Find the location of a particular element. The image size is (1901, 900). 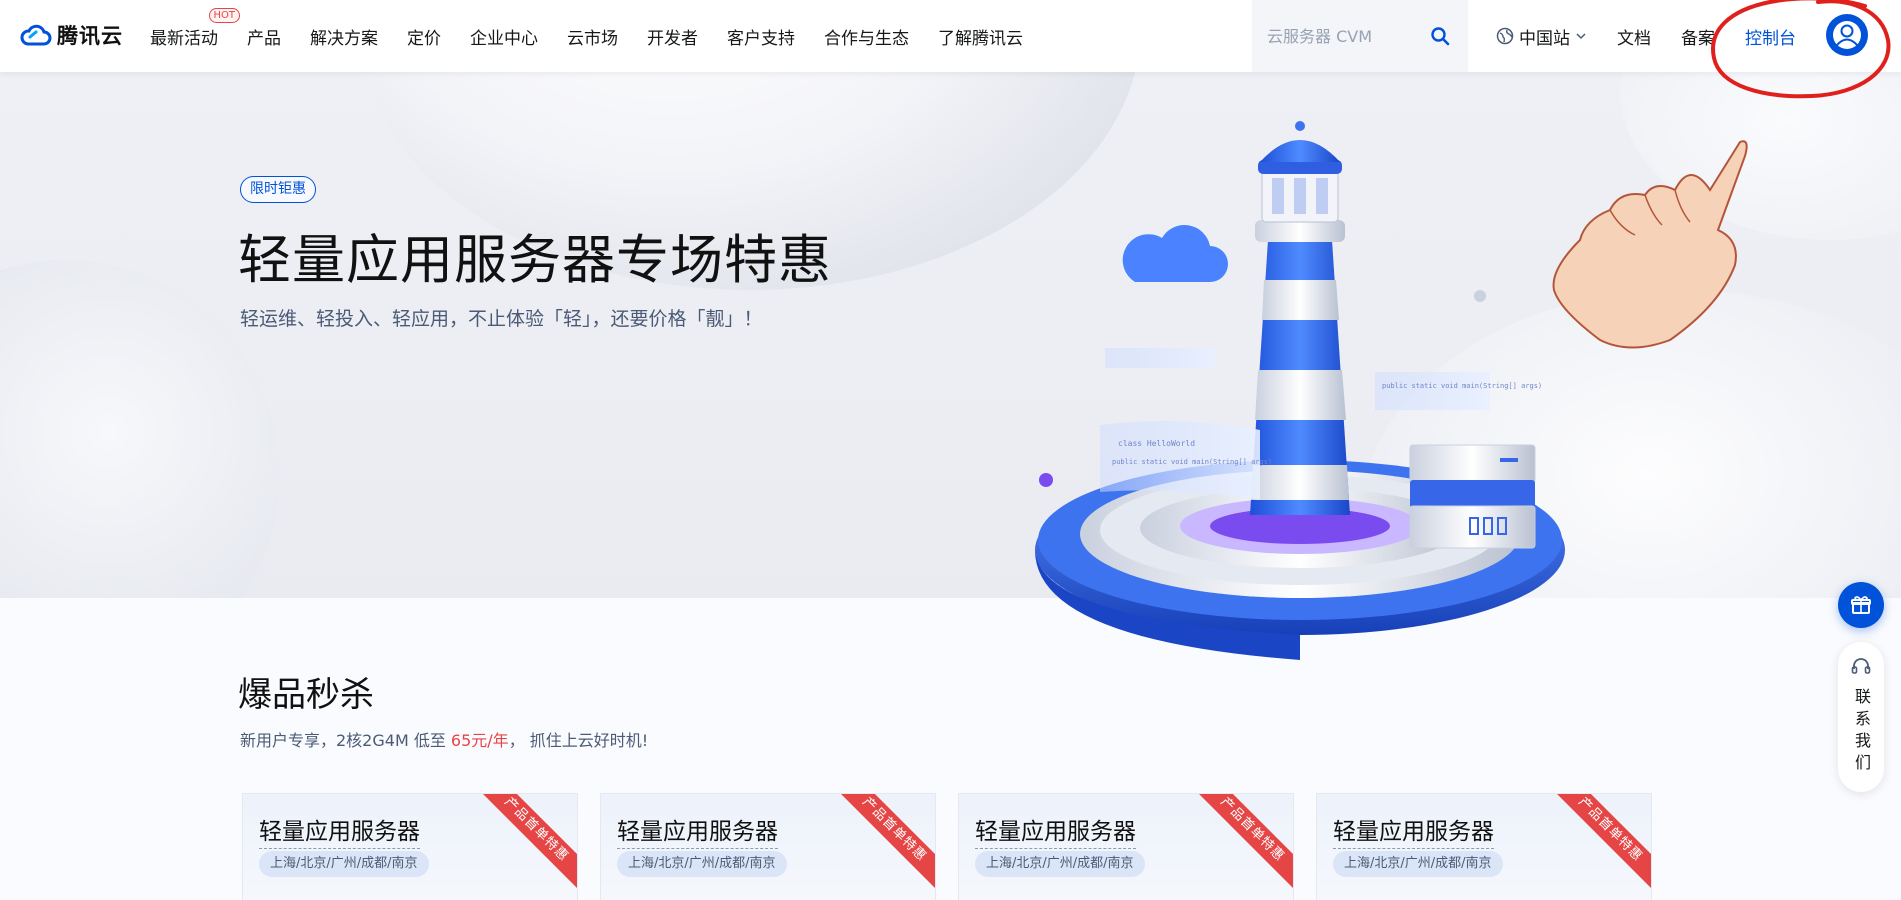

annotation-circle is located at coordinates (1801, 49).